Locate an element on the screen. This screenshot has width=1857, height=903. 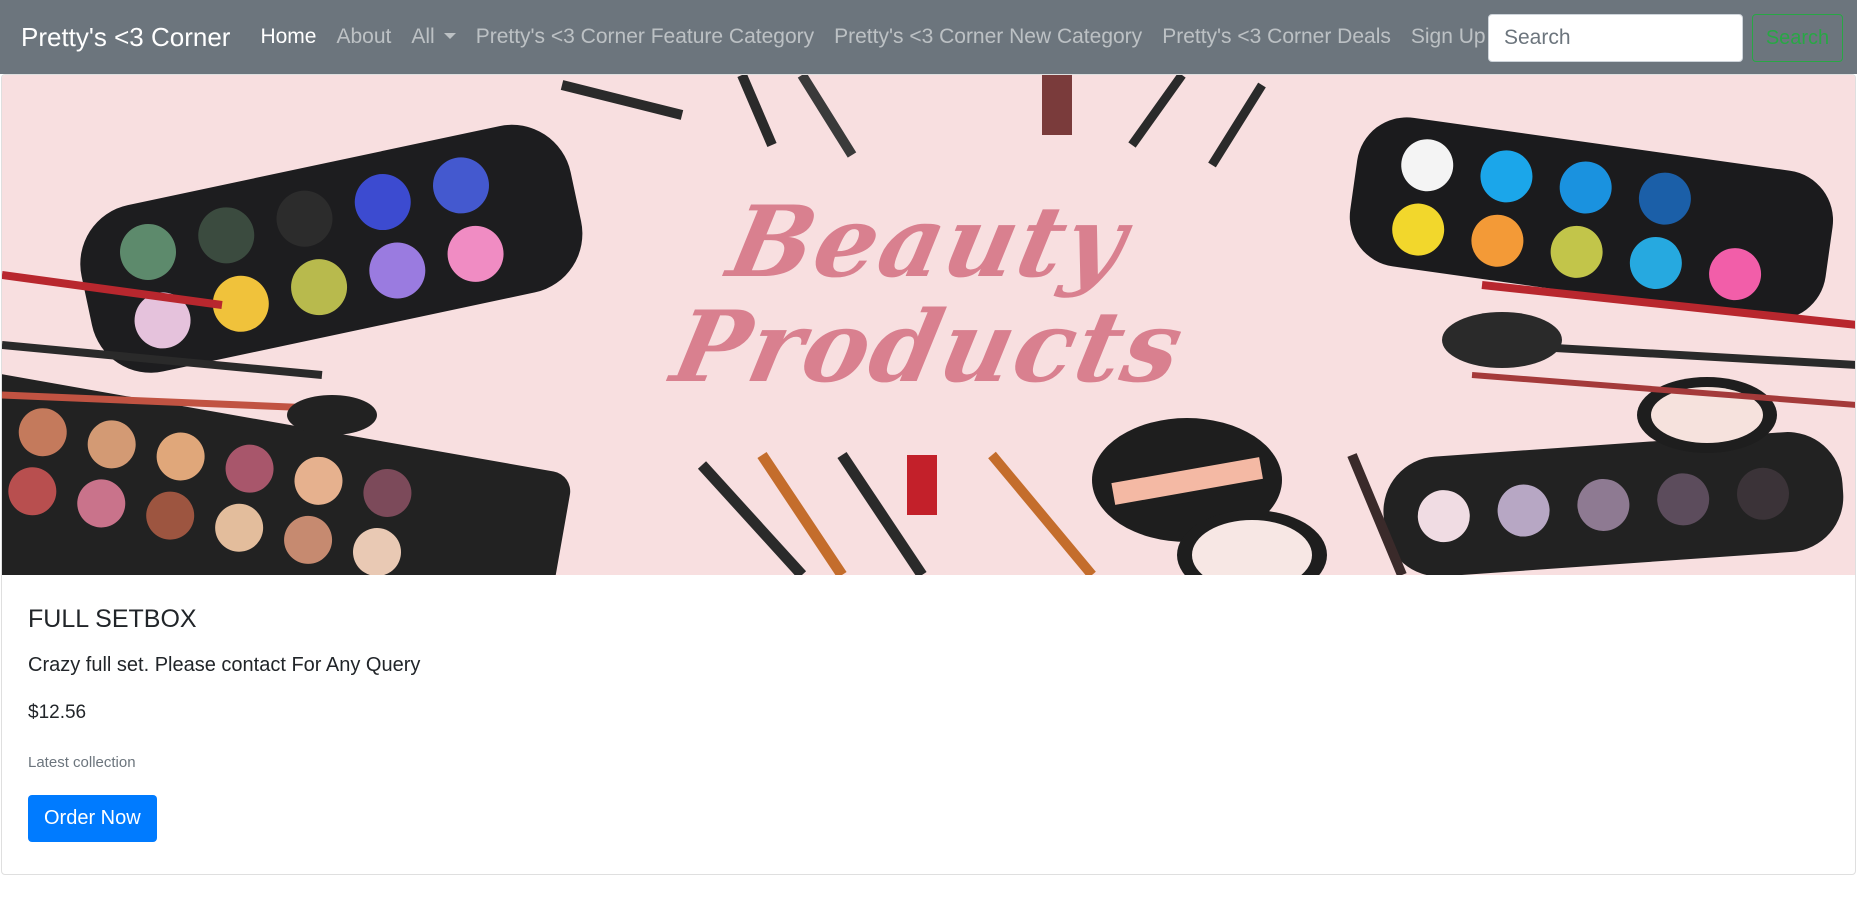
nav-deals: Pretty's <3 Corner Deals is located at coordinates (1276, 37).